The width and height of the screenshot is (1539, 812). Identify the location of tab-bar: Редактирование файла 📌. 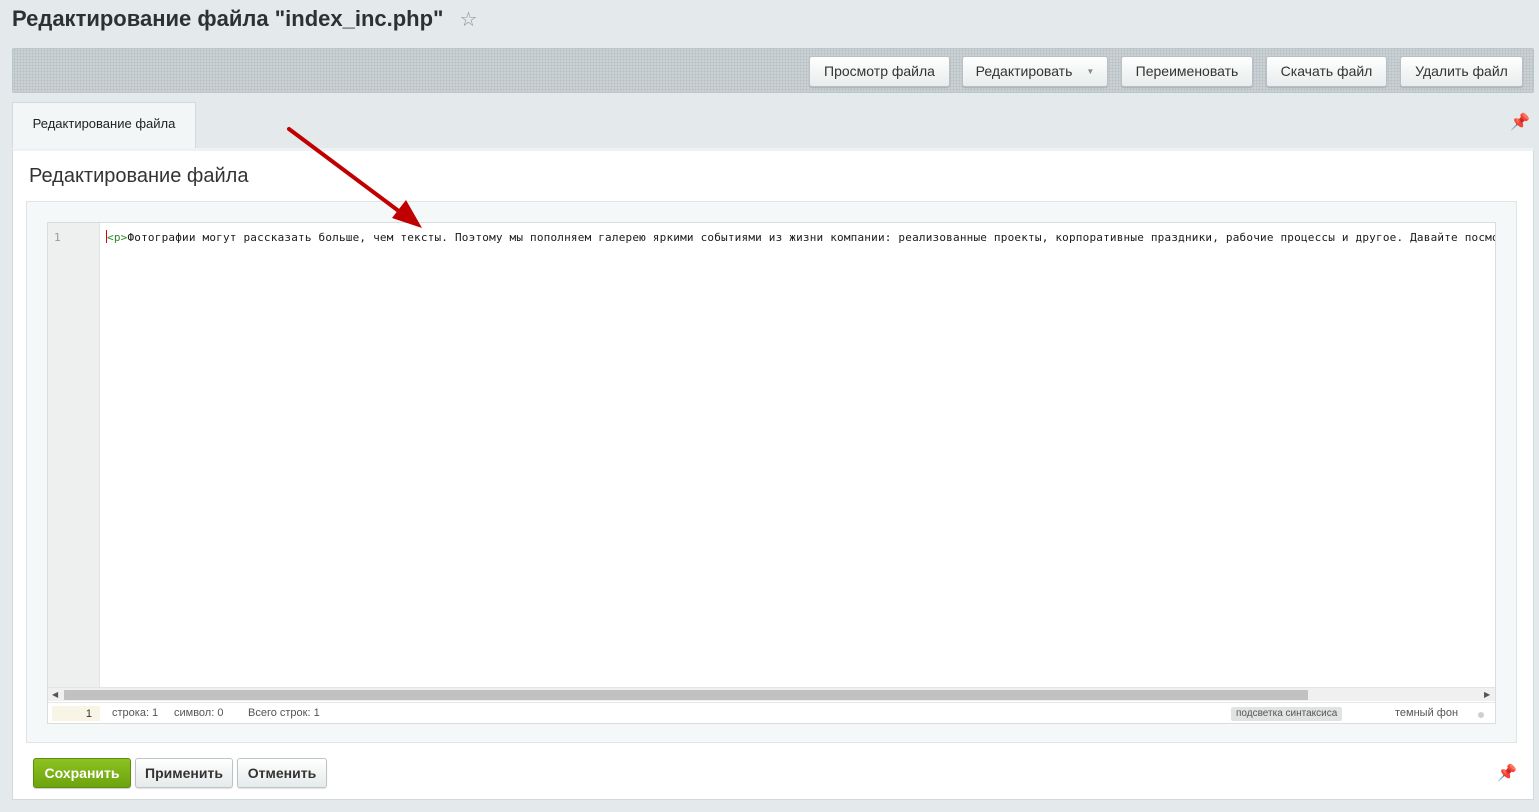
(773, 125).